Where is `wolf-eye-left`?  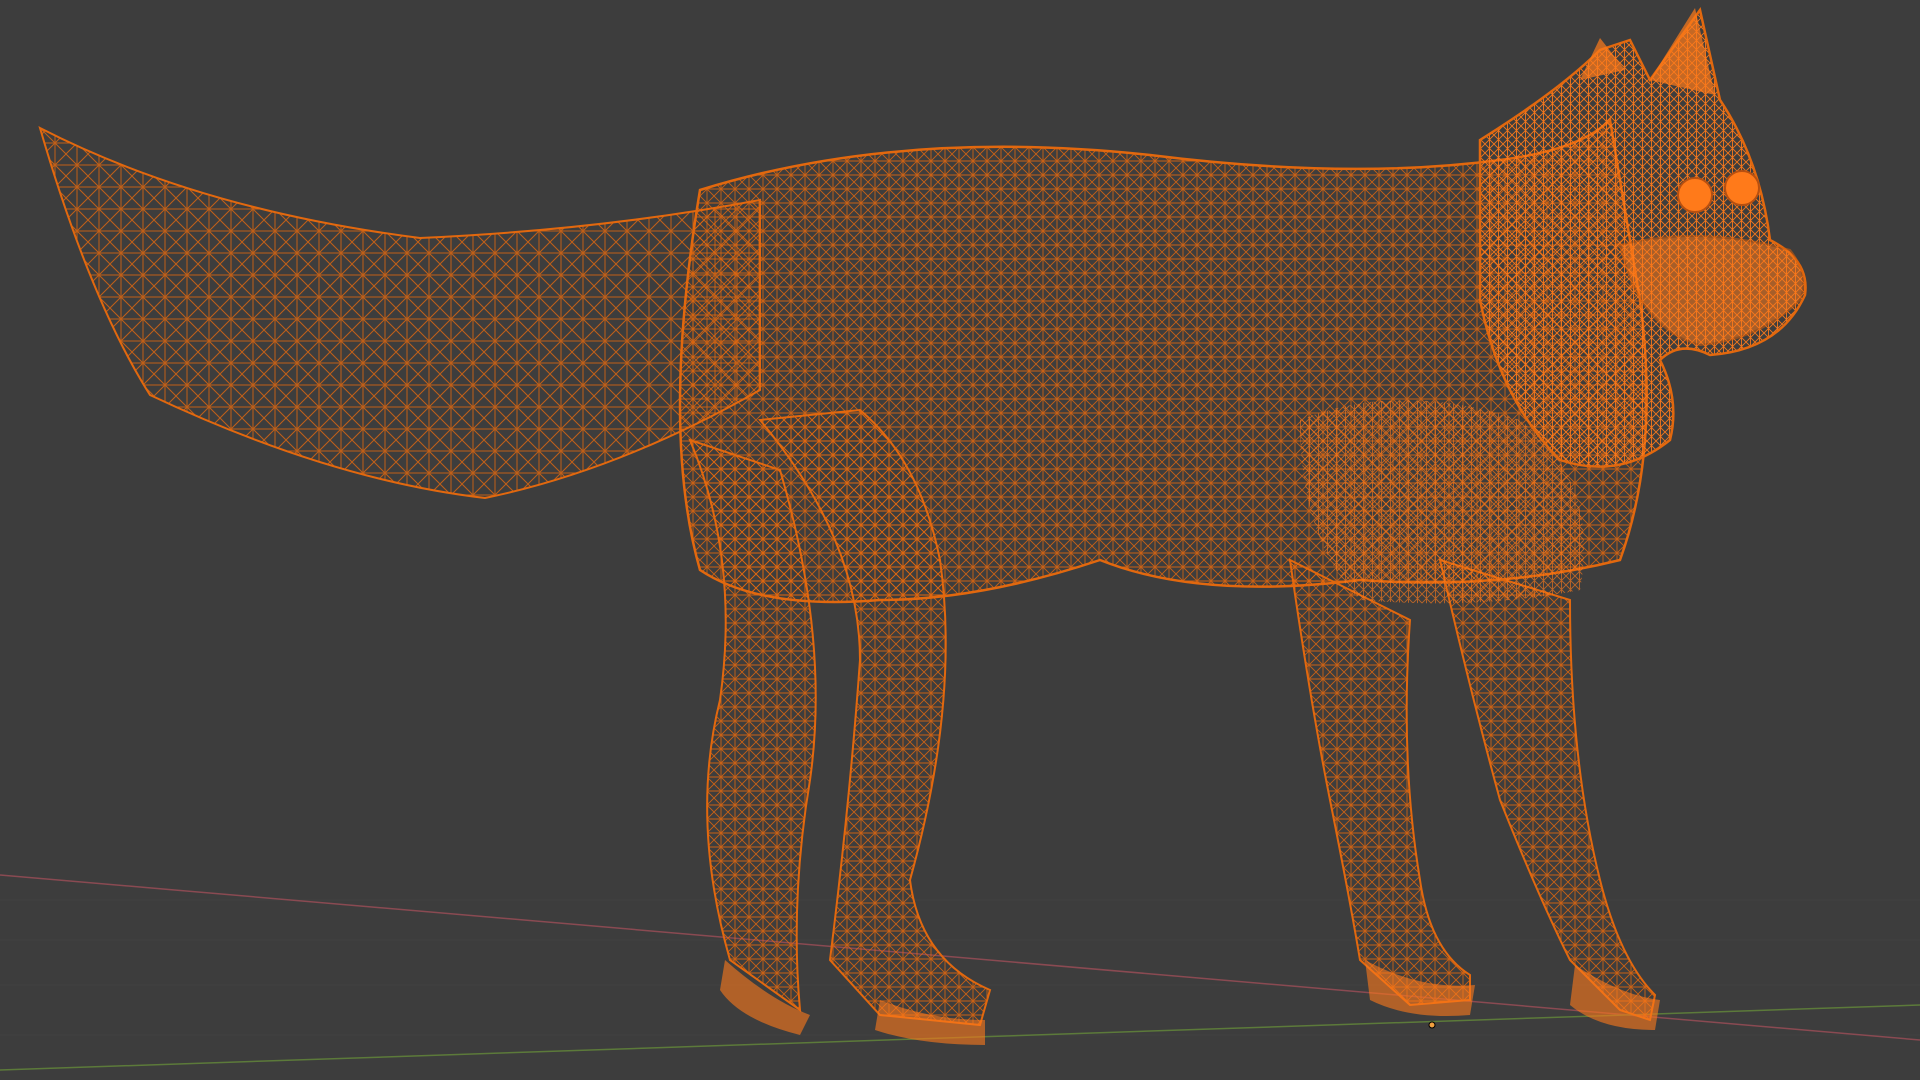 wolf-eye-left is located at coordinates (1695, 195).